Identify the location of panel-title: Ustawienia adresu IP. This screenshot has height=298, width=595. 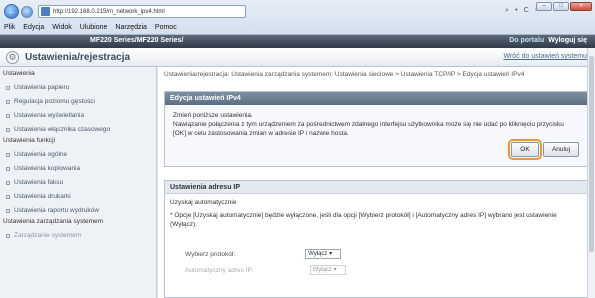
(376, 187).